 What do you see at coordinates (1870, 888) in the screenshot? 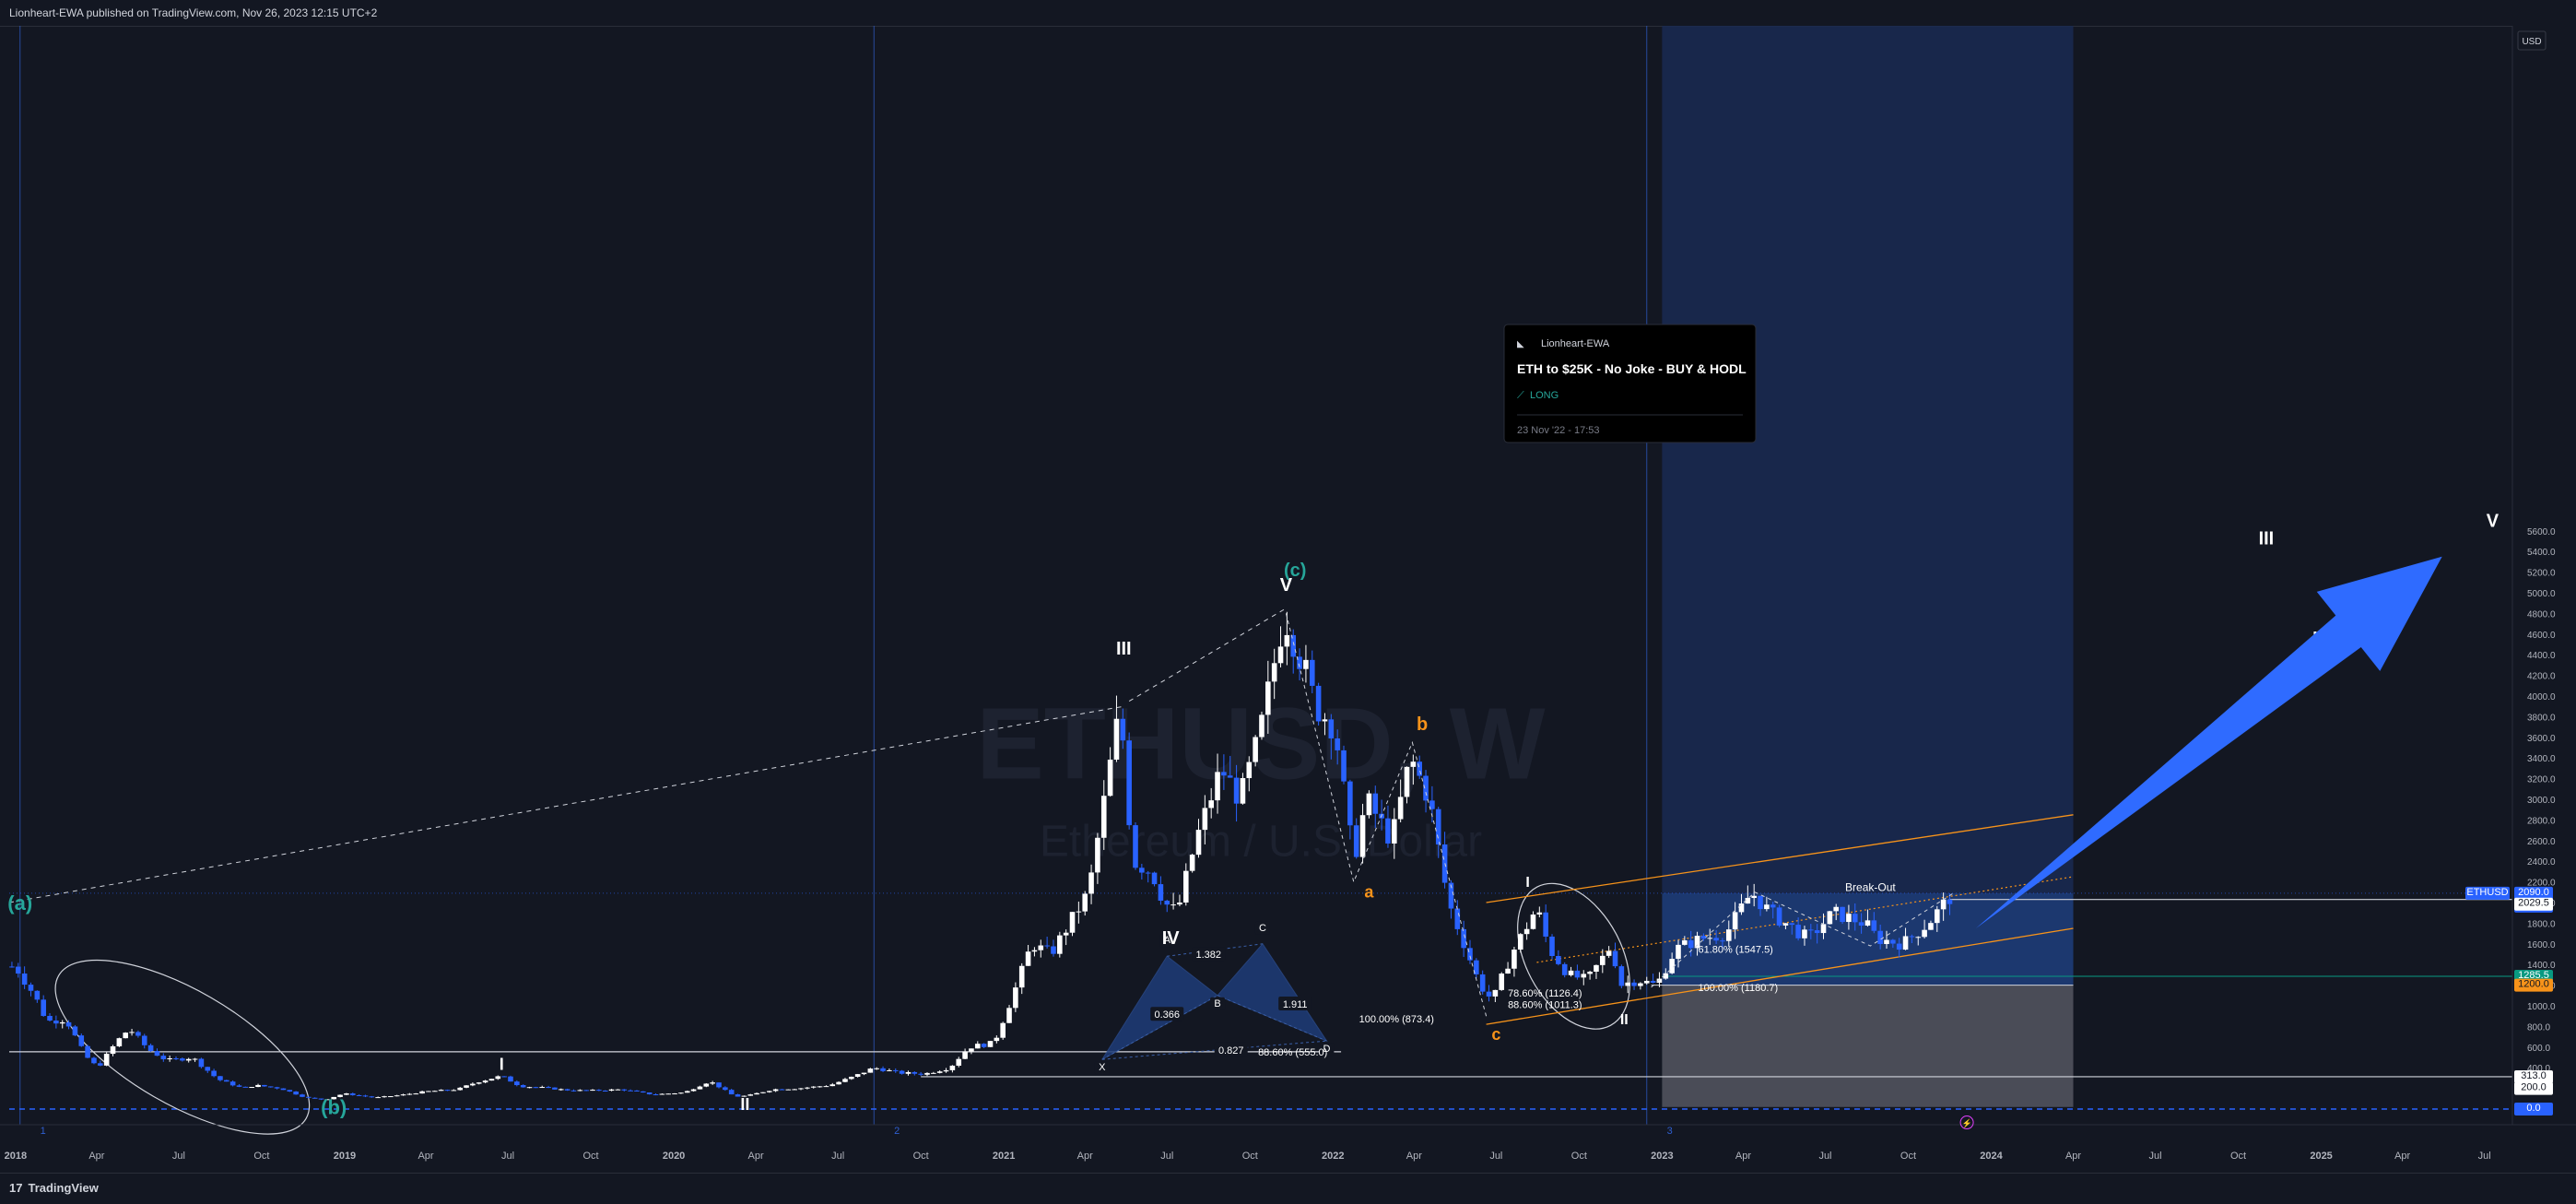
I see `breakout-label: Break-Out` at bounding box center [1870, 888].